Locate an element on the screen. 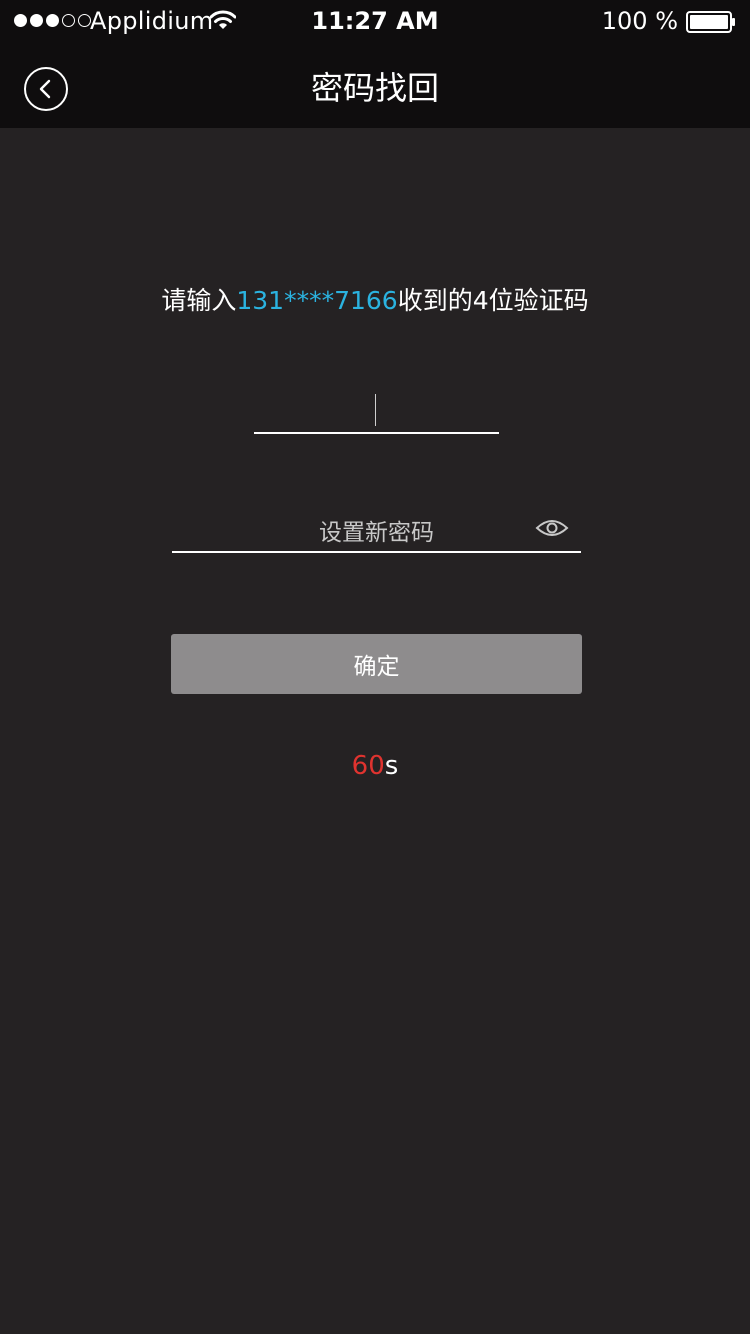  countdown-unit: s is located at coordinates (391, 766).